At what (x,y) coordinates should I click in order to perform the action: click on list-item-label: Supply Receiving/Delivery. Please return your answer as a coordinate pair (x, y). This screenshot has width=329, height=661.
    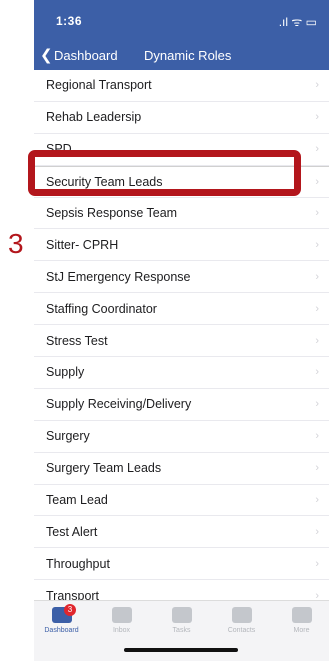
    Looking at the image, I should click on (119, 404).